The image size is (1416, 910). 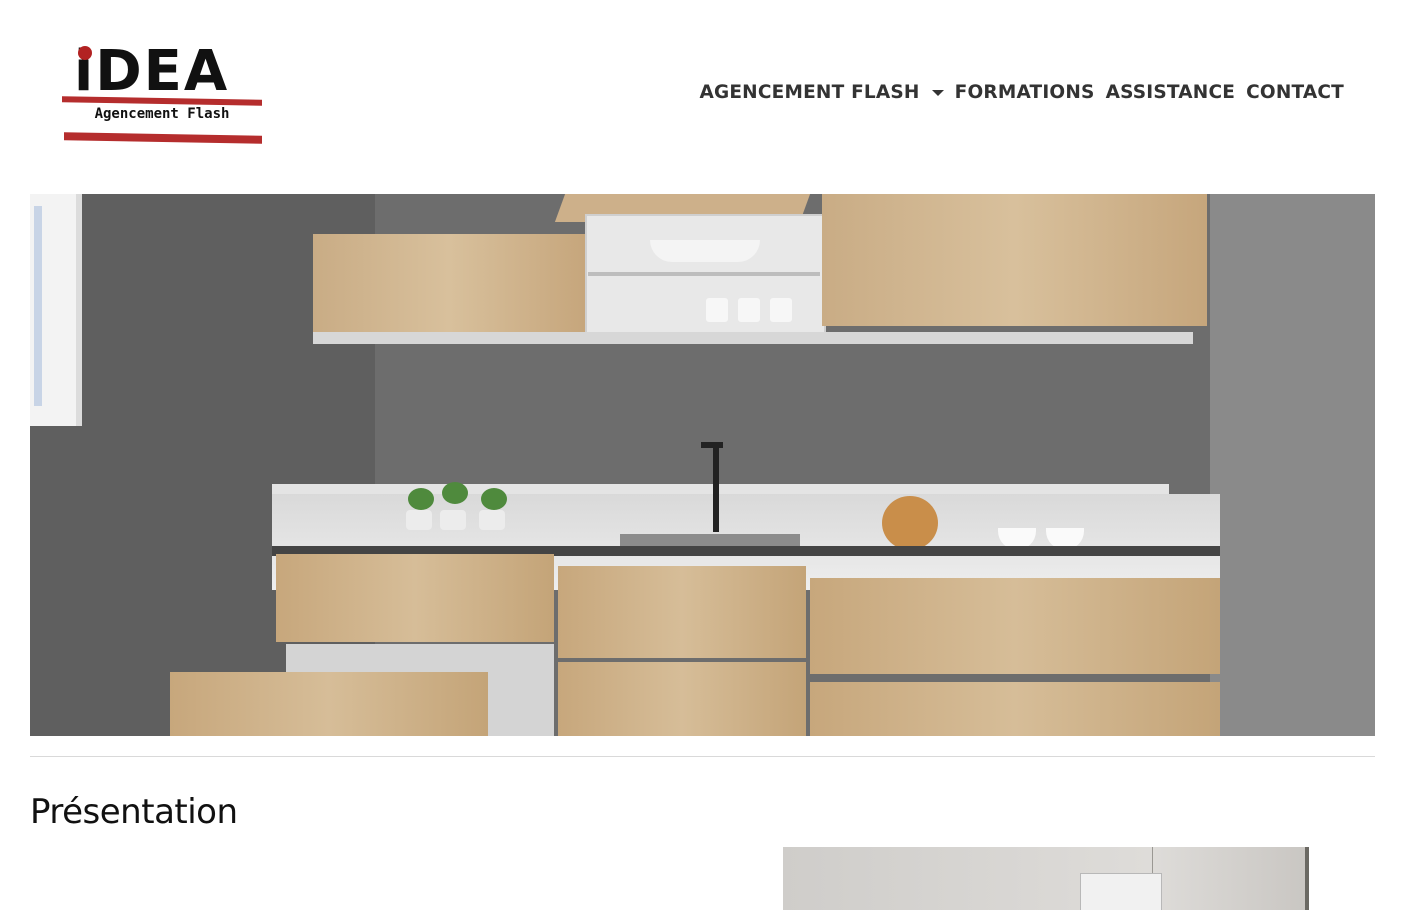 I want to click on nav-item-contact: CONTACT, so click(x=1295, y=92).